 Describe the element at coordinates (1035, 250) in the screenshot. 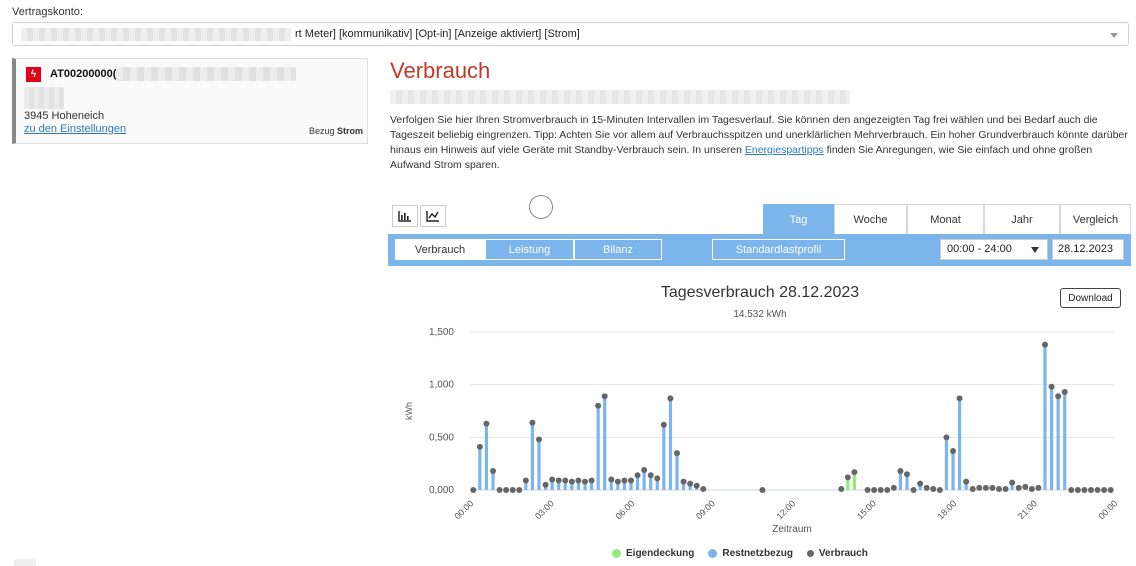

I see `chevron-down-icon` at that location.